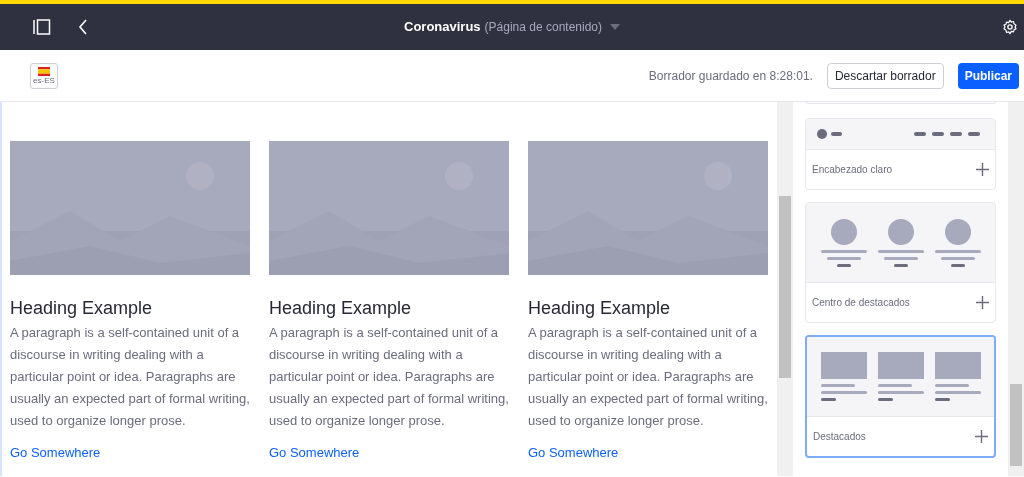  What do you see at coordinates (615, 27) in the screenshot?
I see `caret-icon` at bounding box center [615, 27].